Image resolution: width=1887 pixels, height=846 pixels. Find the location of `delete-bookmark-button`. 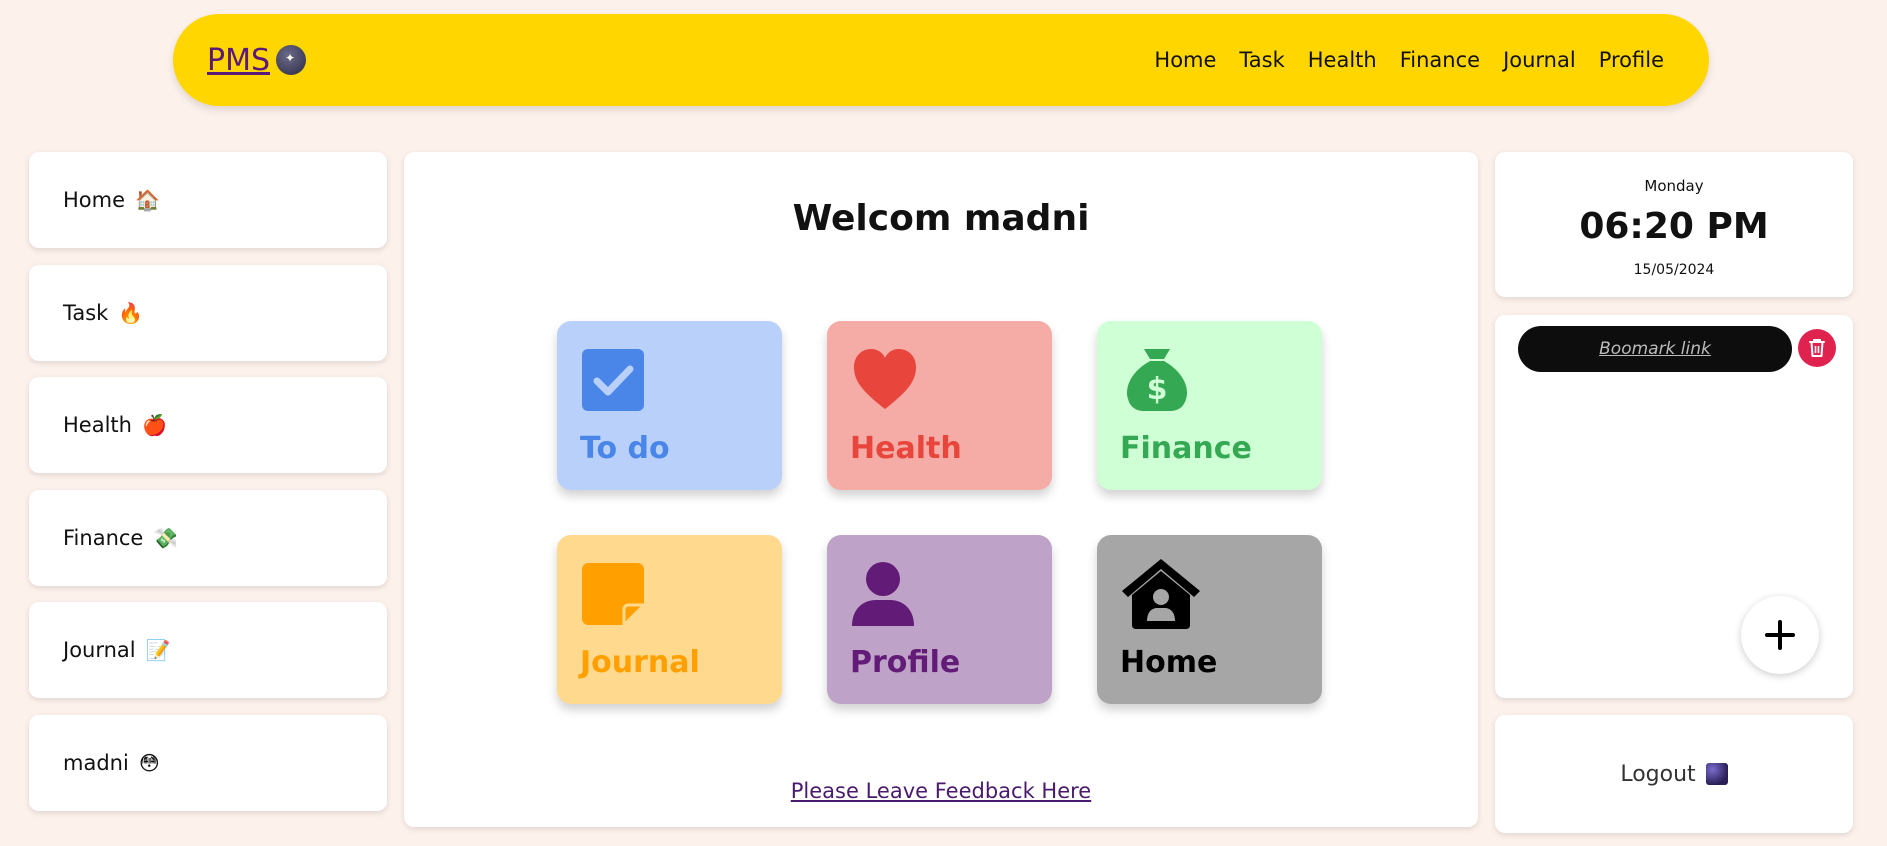

delete-bookmark-button is located at coordinates (1817, 348).